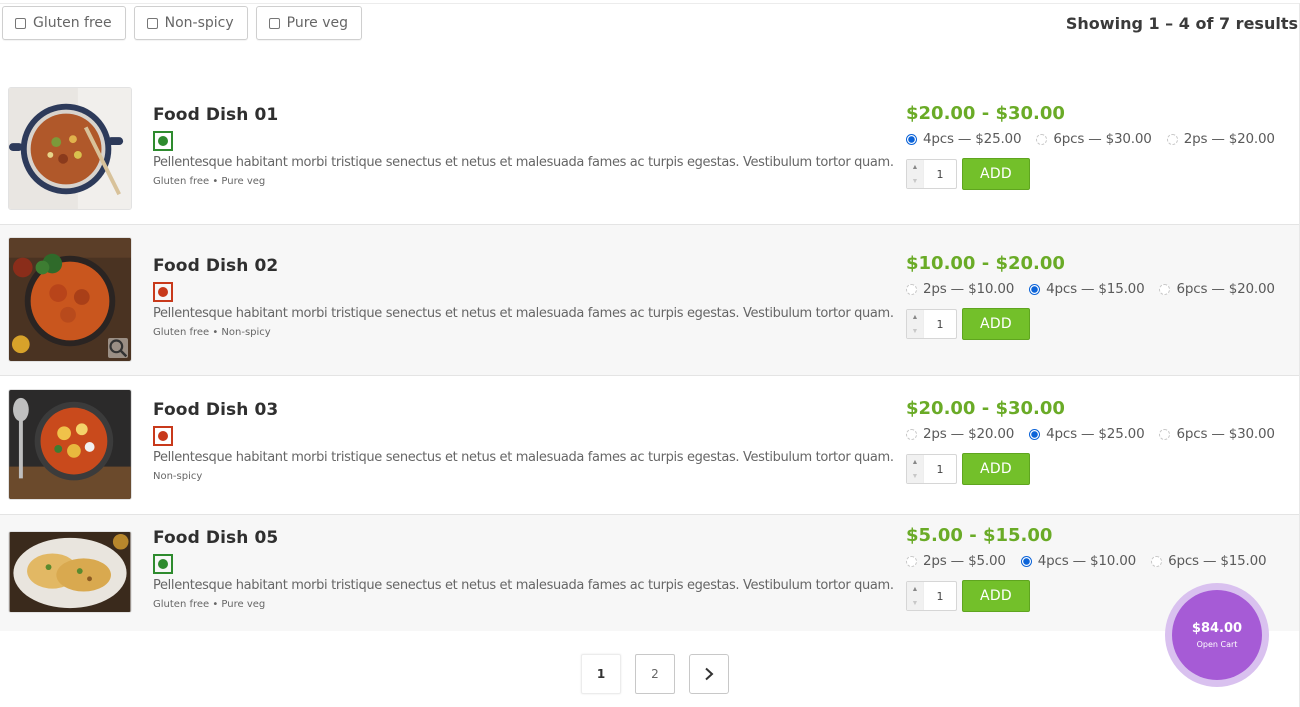 The height and width of the screenshot is (707, 1300). I want to click on filter-gluten-free: Gluten free, so click(64, 23).